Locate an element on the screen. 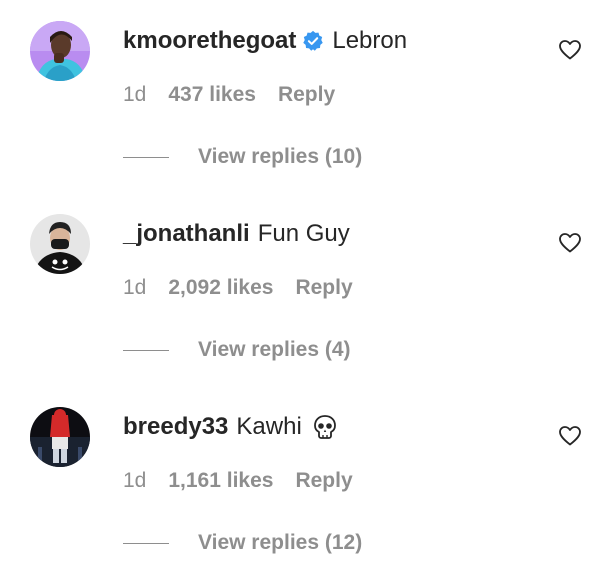 The height and width of the screenshot is (588, 610). view-replies-button: View replies (10) is located at coordinates (242, 157).